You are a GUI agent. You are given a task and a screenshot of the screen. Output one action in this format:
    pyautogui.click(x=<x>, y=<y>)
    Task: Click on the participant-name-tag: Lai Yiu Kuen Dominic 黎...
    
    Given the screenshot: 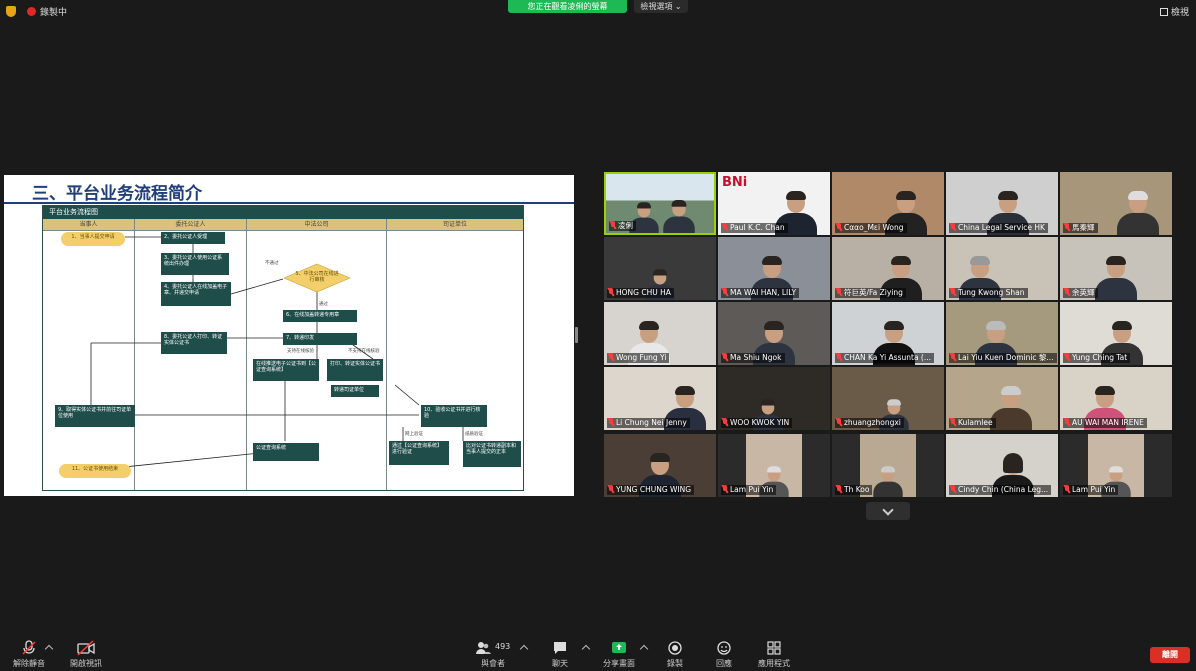 What is the action you would take?
    pyautogui.click(x=1003, y=358)
    